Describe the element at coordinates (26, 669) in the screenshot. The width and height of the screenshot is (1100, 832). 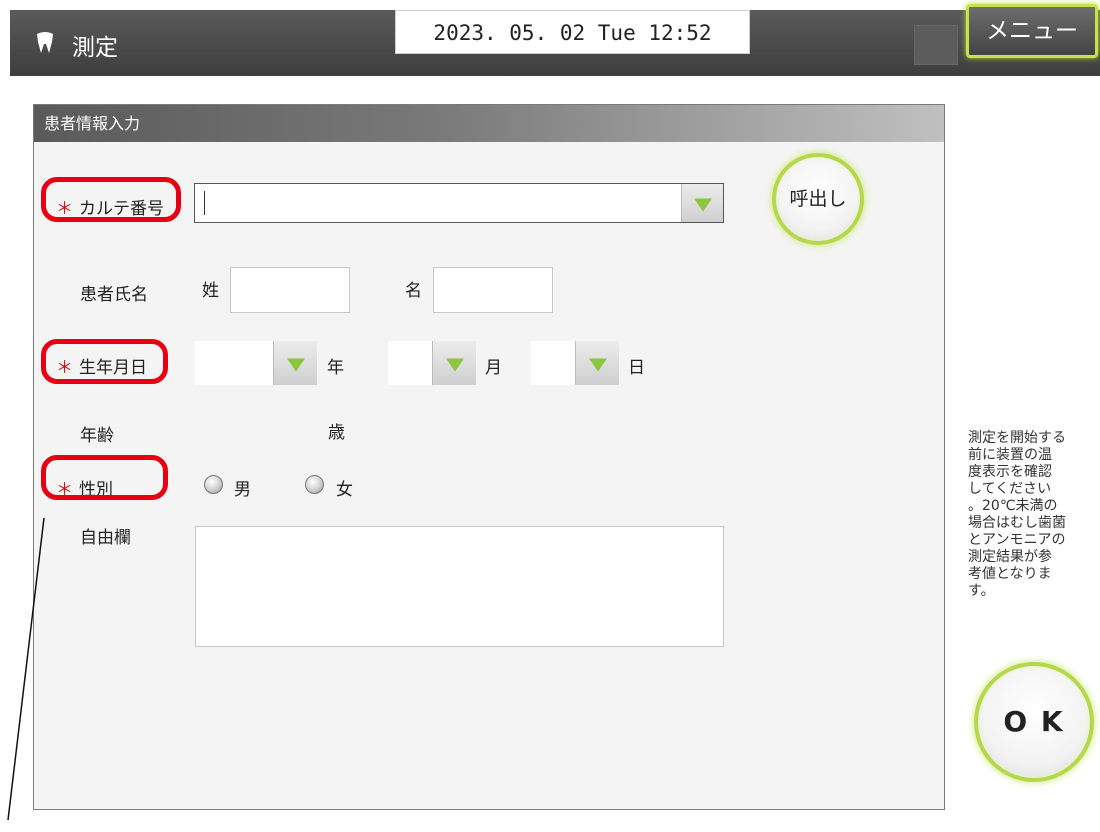
I see `callout-line` at that location.